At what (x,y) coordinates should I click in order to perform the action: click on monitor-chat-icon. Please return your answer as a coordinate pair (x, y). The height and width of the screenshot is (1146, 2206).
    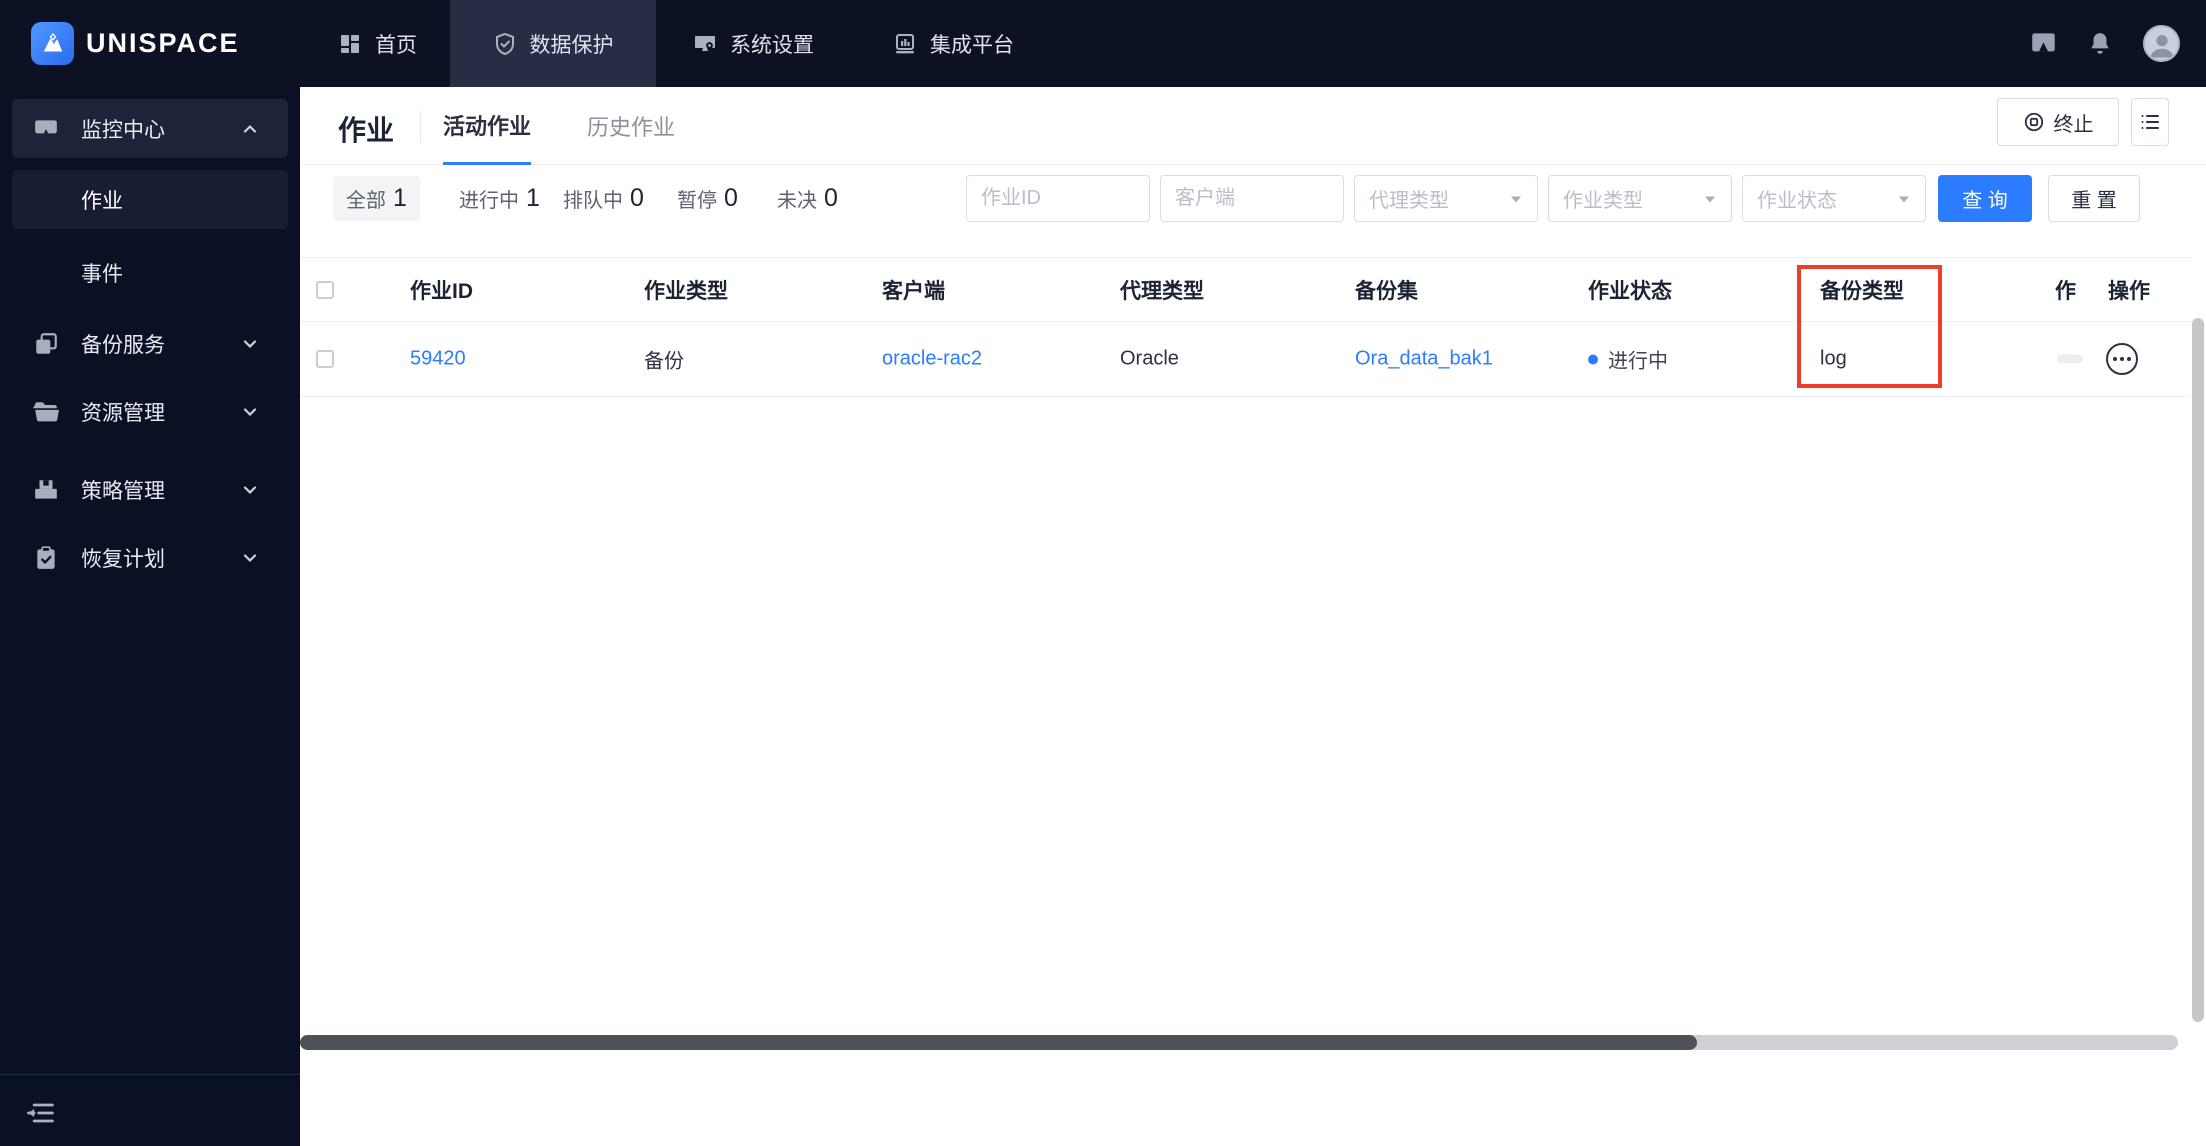
    Looking at the image, I should click on (46, 129).